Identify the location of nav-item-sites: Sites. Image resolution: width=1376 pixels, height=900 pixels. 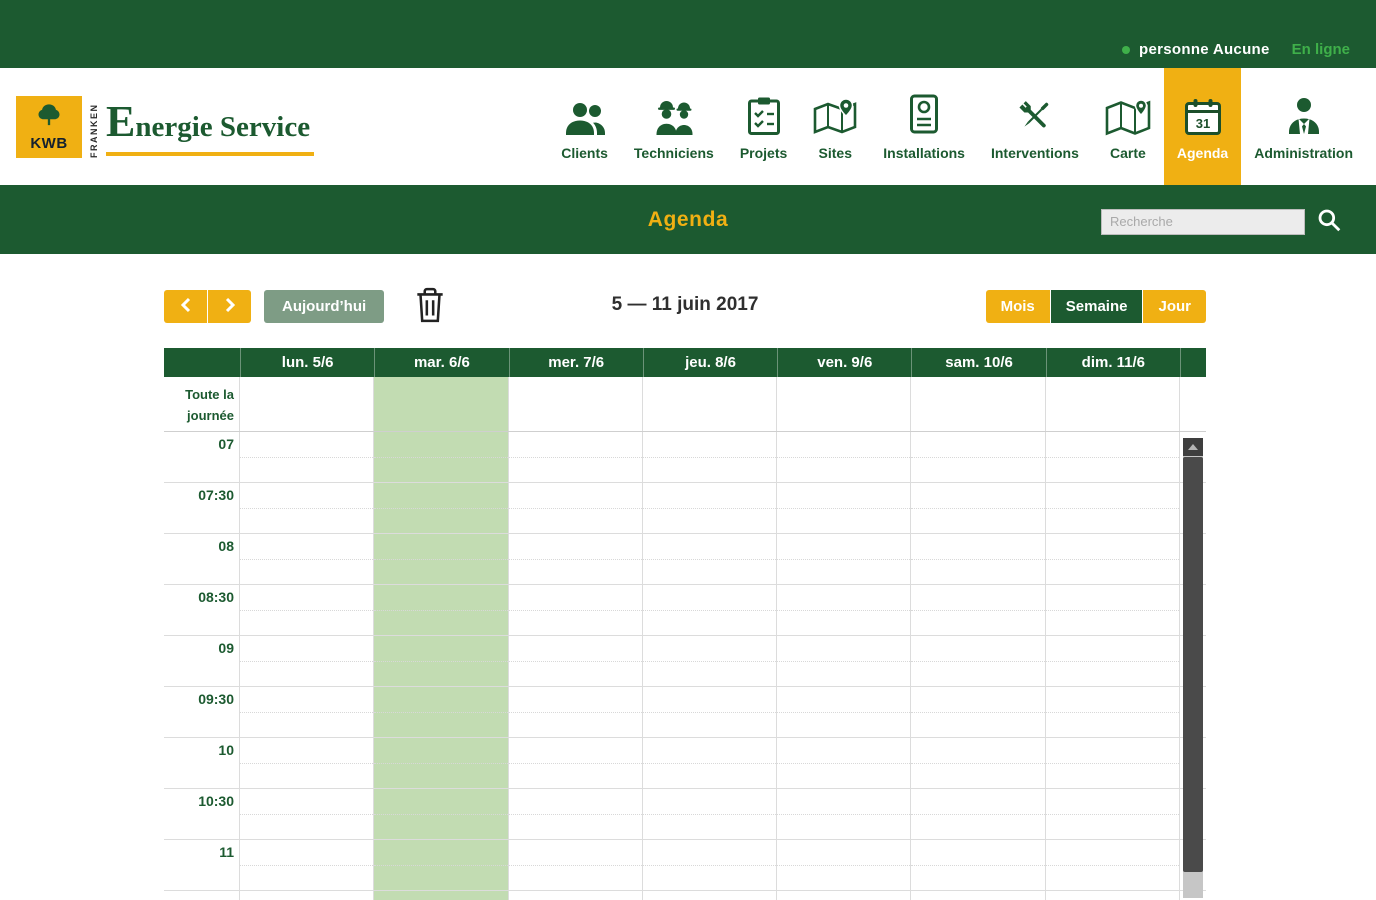
(835, 126).